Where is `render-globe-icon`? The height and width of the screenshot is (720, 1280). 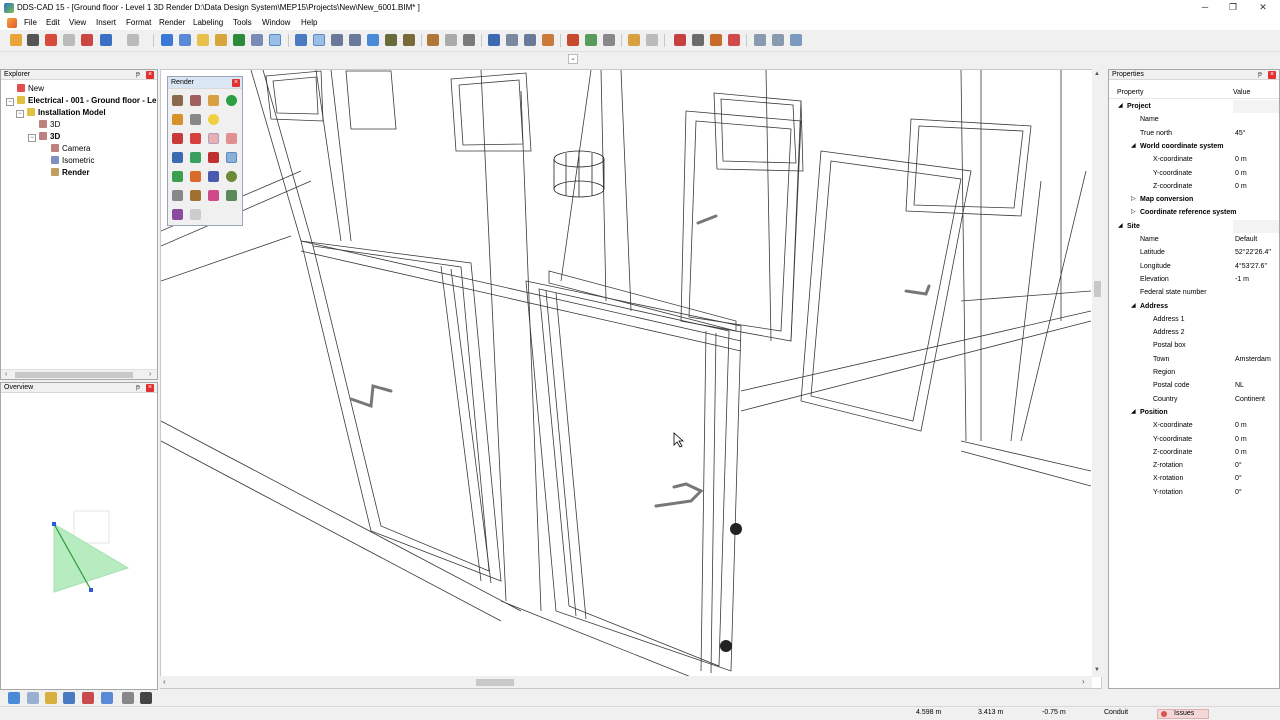
render-globe-icon is located at coordinates (231, 176).